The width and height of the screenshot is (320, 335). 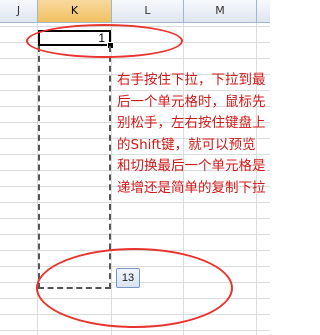 I want to click on column-header-row: J K L M, so click(x=135, y=11).